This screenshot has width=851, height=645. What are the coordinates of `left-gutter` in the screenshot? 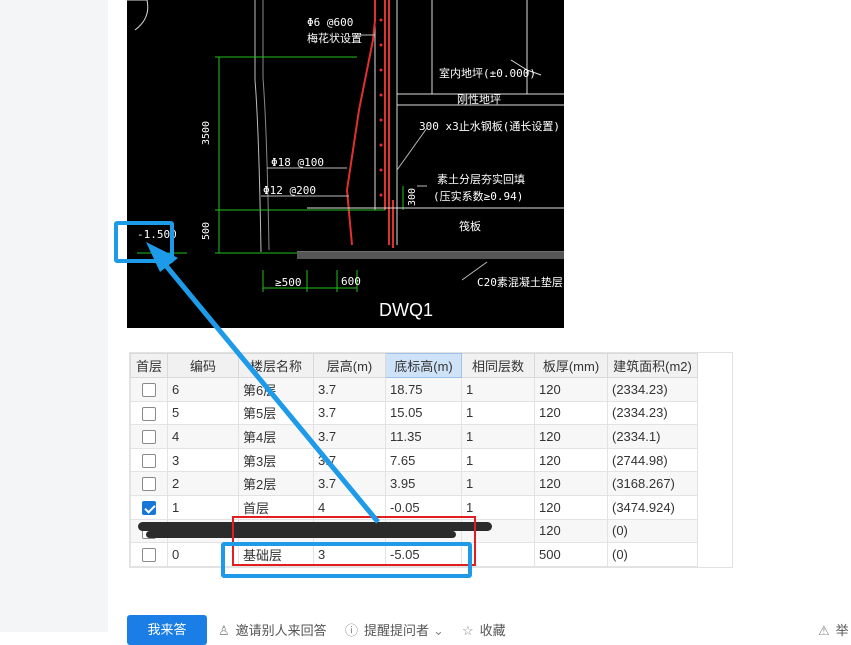 It's located at (54, 316).